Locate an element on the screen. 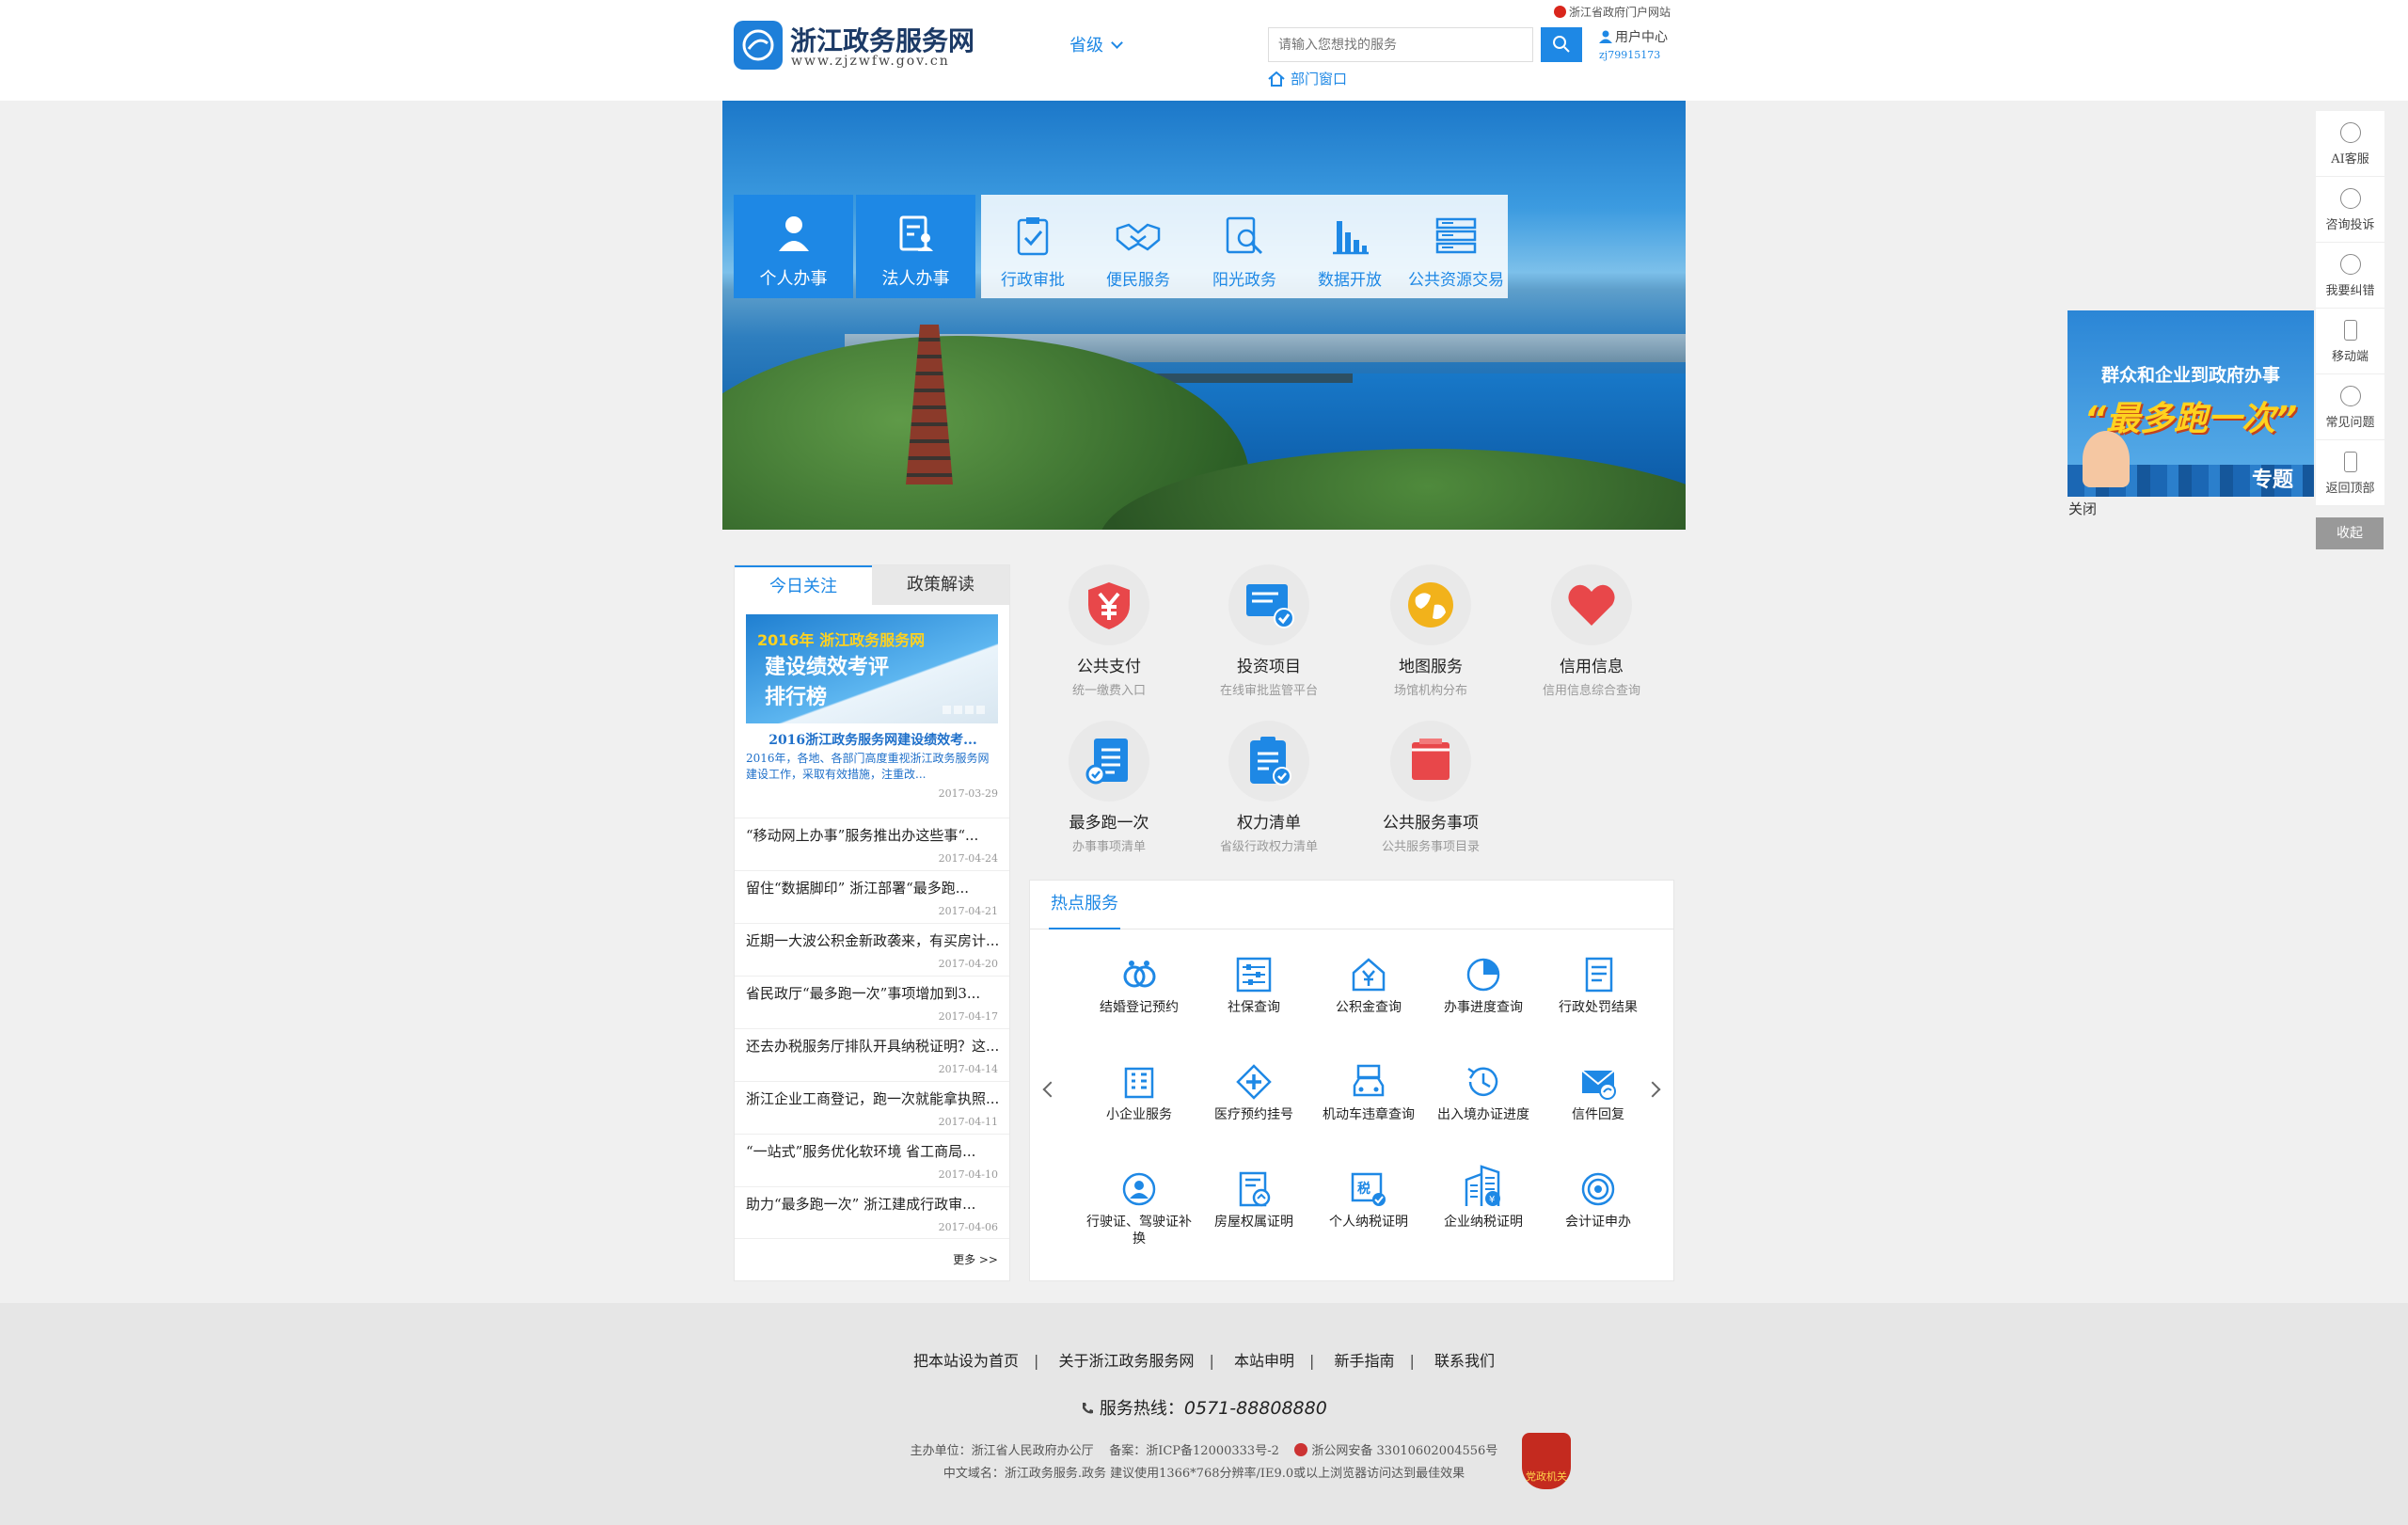 Image resolution: width=2408 pixels, height=1525 pixels. footer-link-about: 关于浙江政务服务网 is located at coordinates (1126, 1361).